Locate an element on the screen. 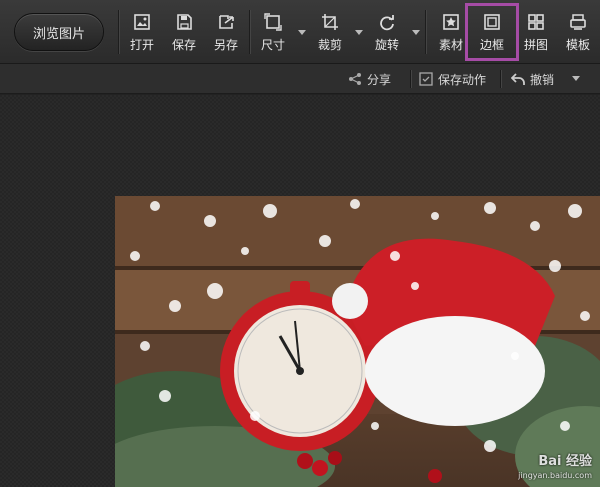 The width and height of the screenshot is (600, 487). save-as-button: 另存 is located at coordinates (226, 32).